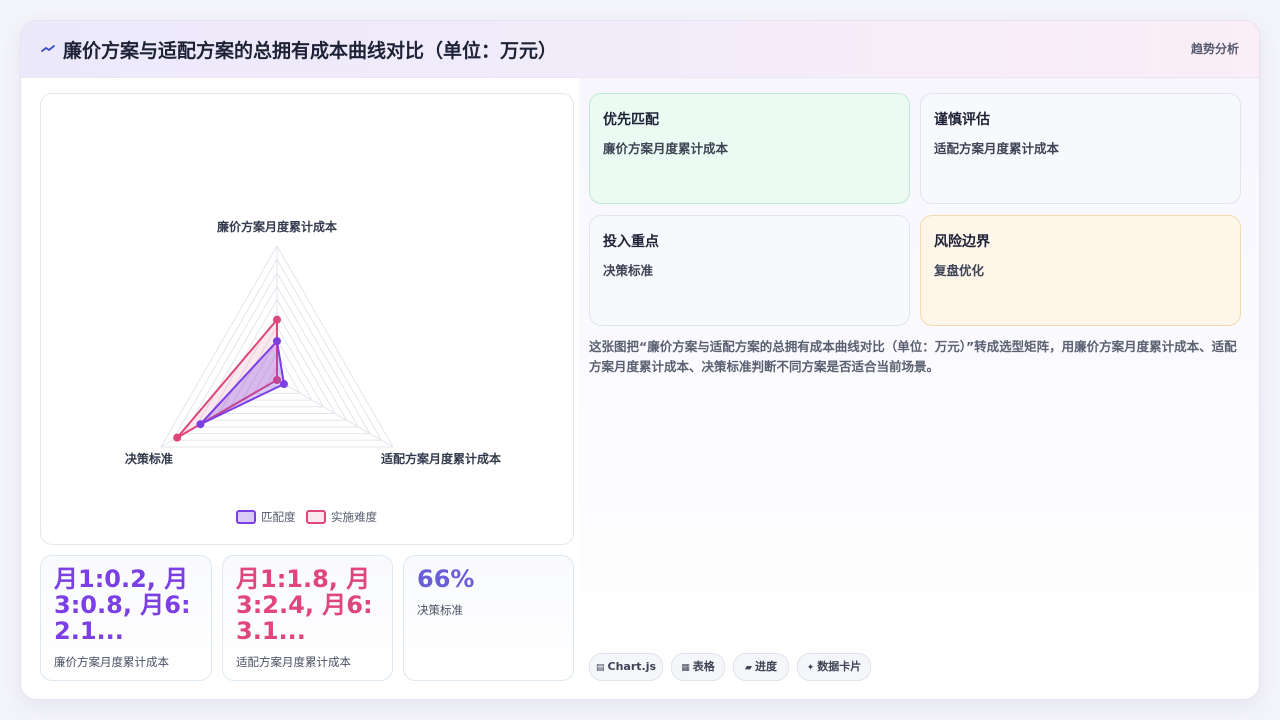 The width and height of the screenshot is (1280, 720). Describe the element at coordinates (1215, 48) in the screenshot. I see `analysis-tag: 趋势分析` at that location.